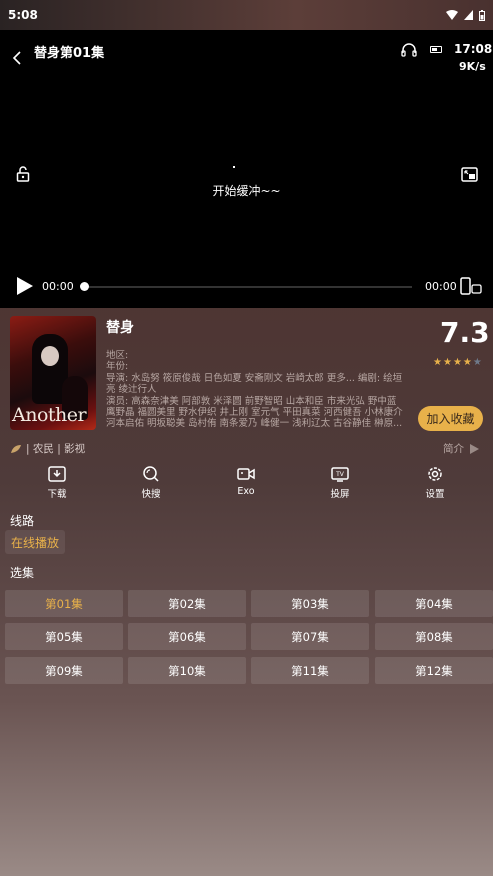 This screenshot has height=876, width=493. What do you see at coordinates (246, 15) in the screenshot?
I see `status-bar: 5:08` at bounding box center [246, 15].